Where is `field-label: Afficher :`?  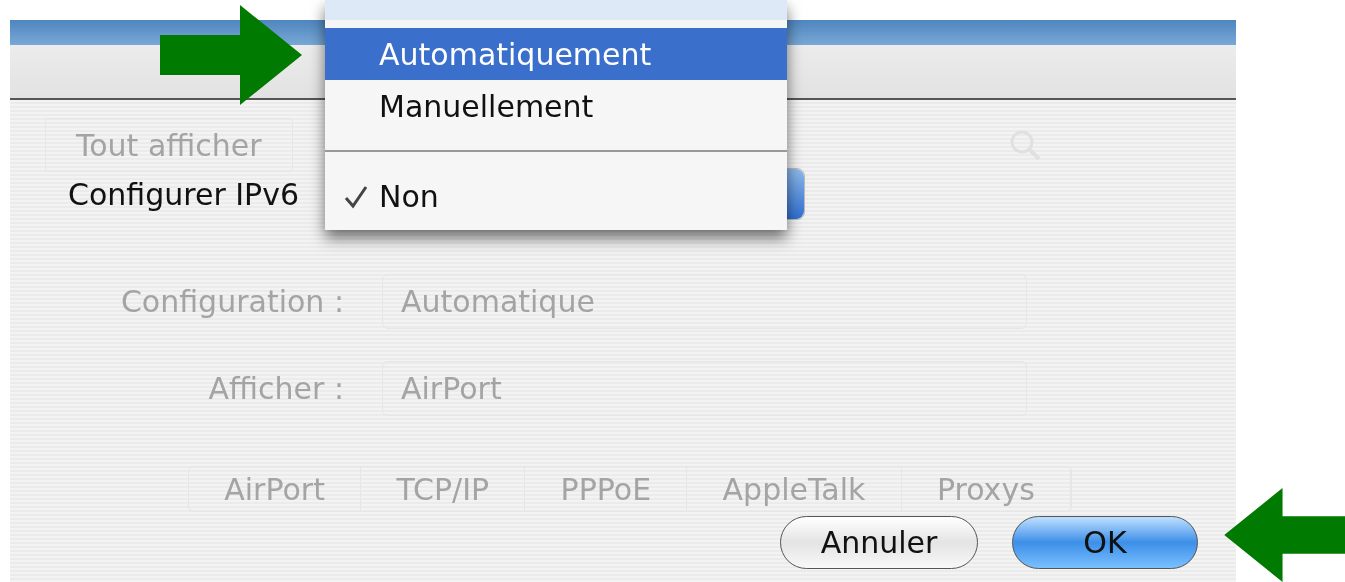
field-label: Afficher : is located at coordinates (276, 389).